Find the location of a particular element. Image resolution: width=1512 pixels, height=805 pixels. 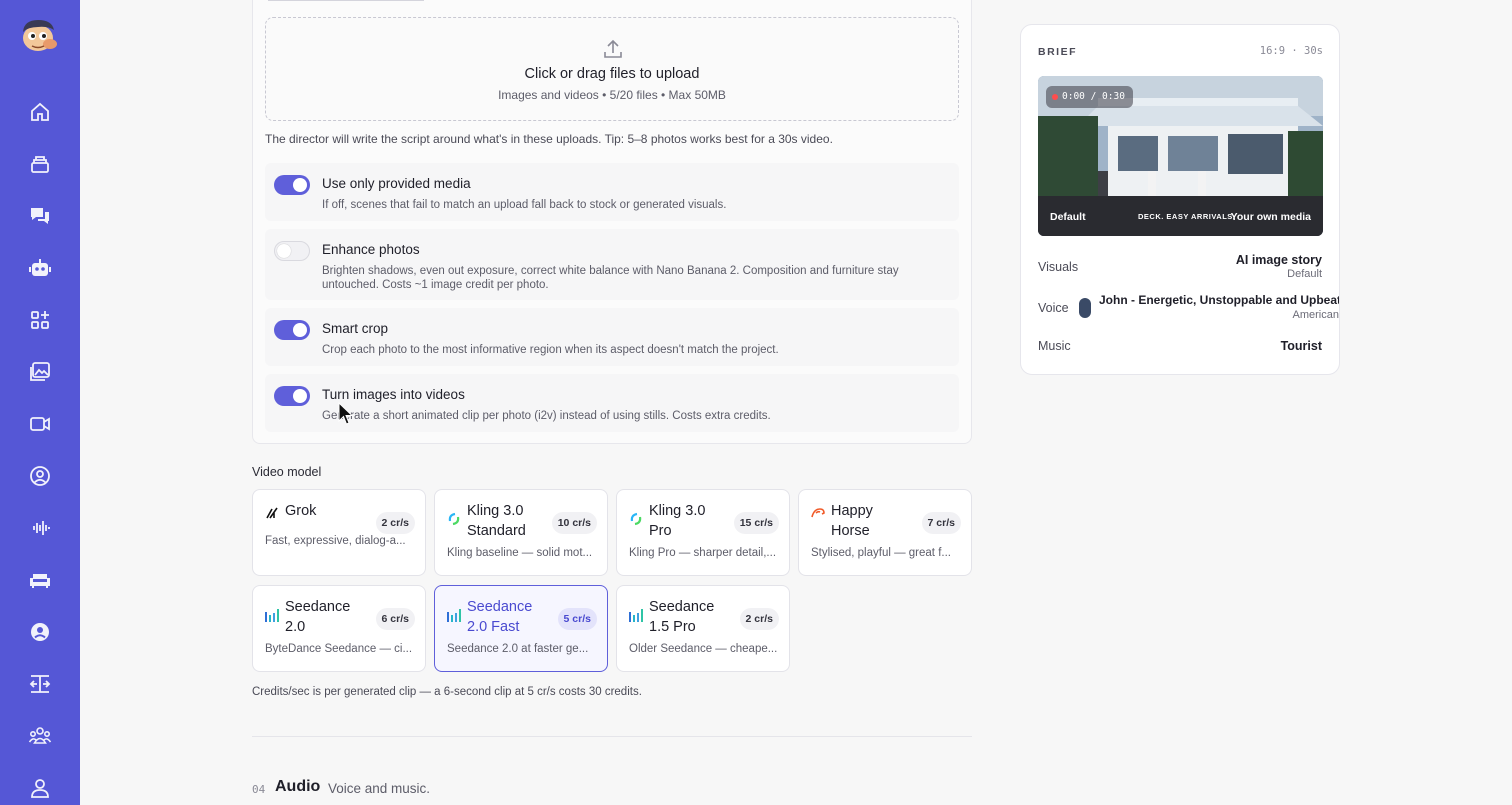

model-rate-badge: 5 cr/s is located at coordinates (577, 619).